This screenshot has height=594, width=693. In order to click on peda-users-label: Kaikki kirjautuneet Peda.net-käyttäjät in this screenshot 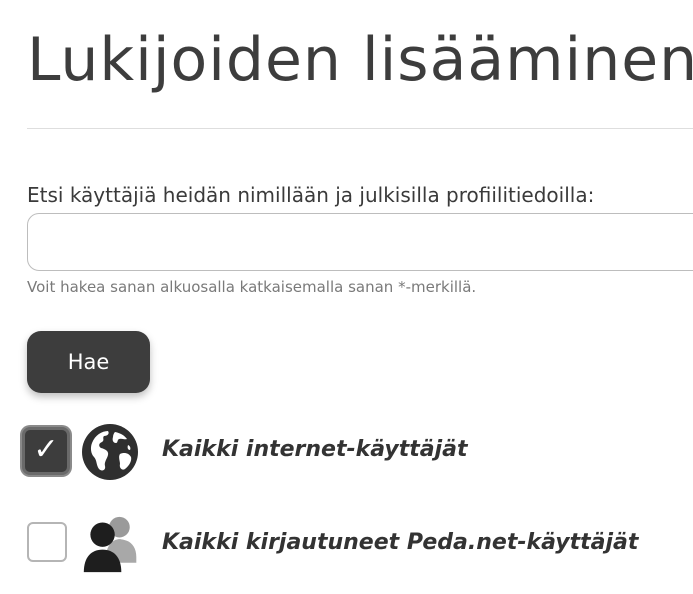, I will do `click(400, 542)`.